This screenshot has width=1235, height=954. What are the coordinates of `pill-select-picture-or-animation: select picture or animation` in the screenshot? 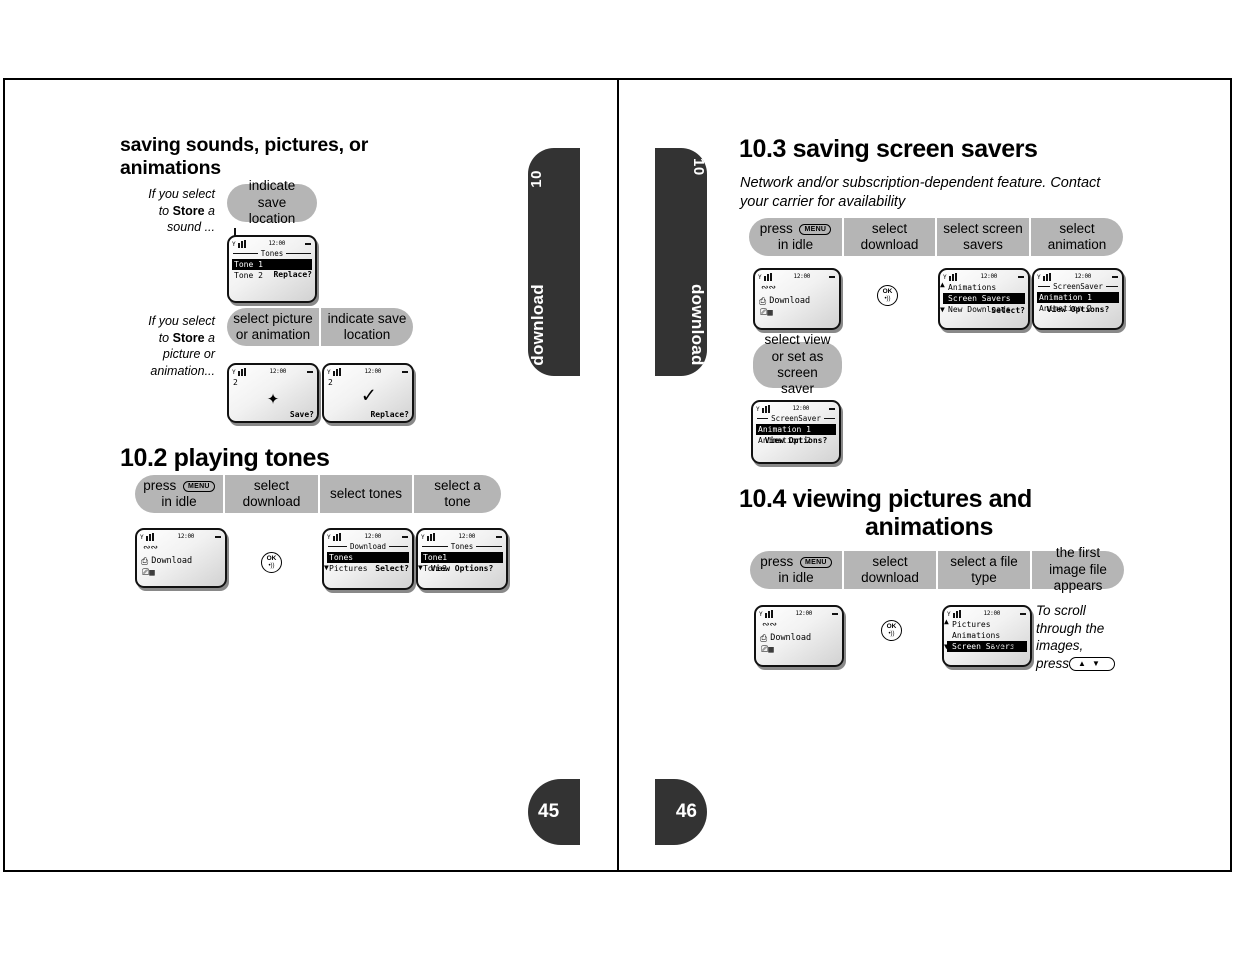 It's located at (273, 327).